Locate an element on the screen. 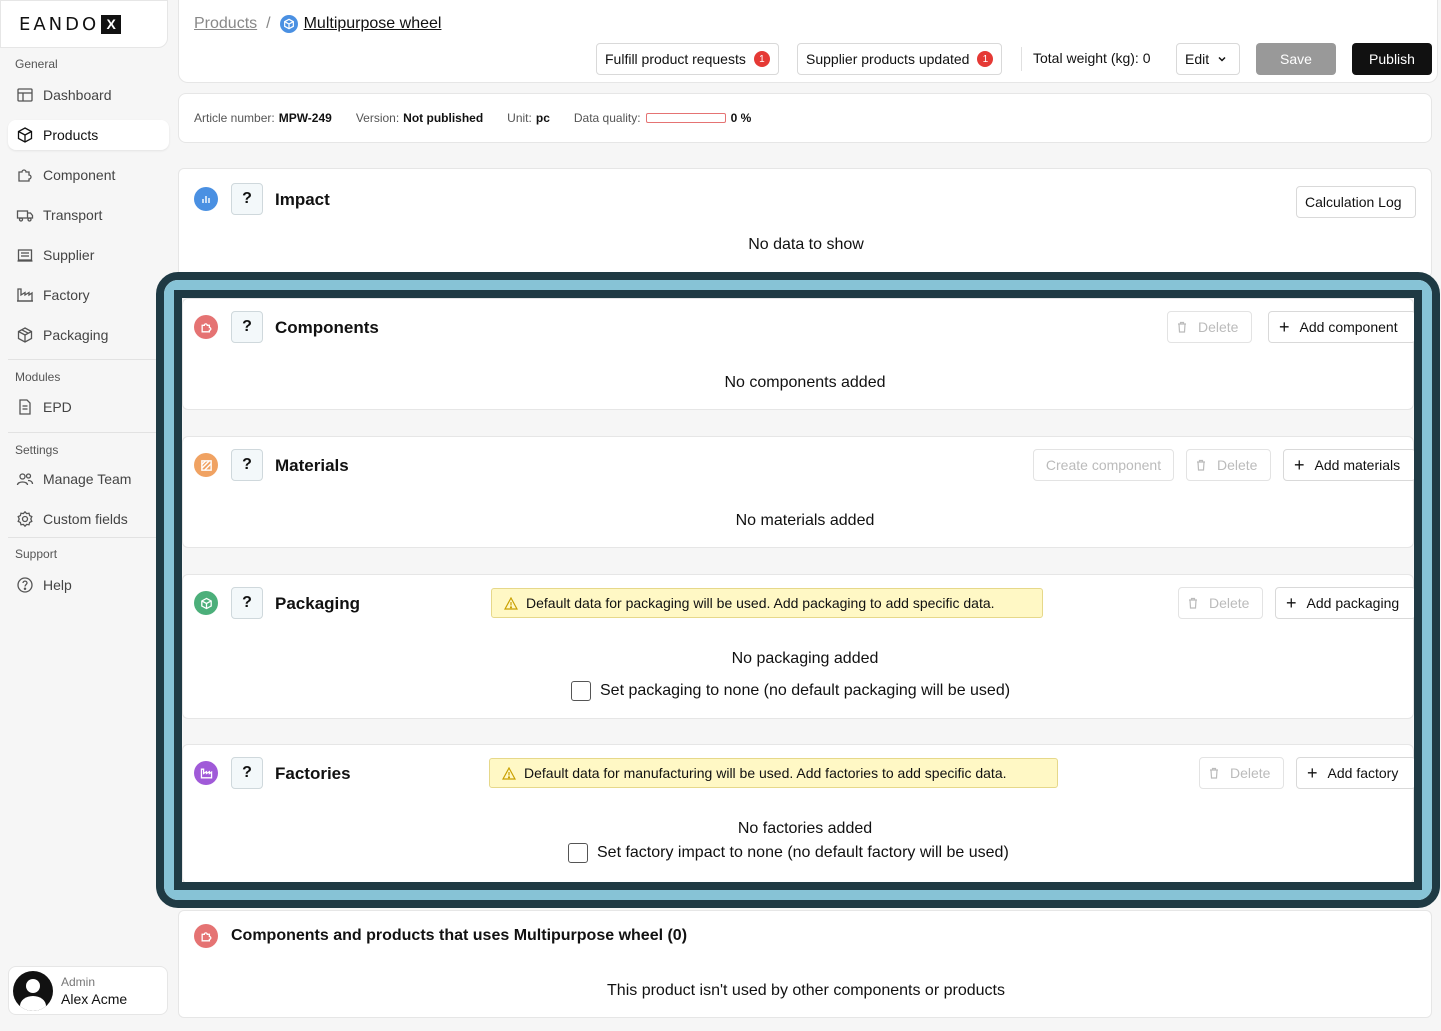 This screenshot has height=1031, width=1441. logo: EANDO X is located at coordinates (84, 24).